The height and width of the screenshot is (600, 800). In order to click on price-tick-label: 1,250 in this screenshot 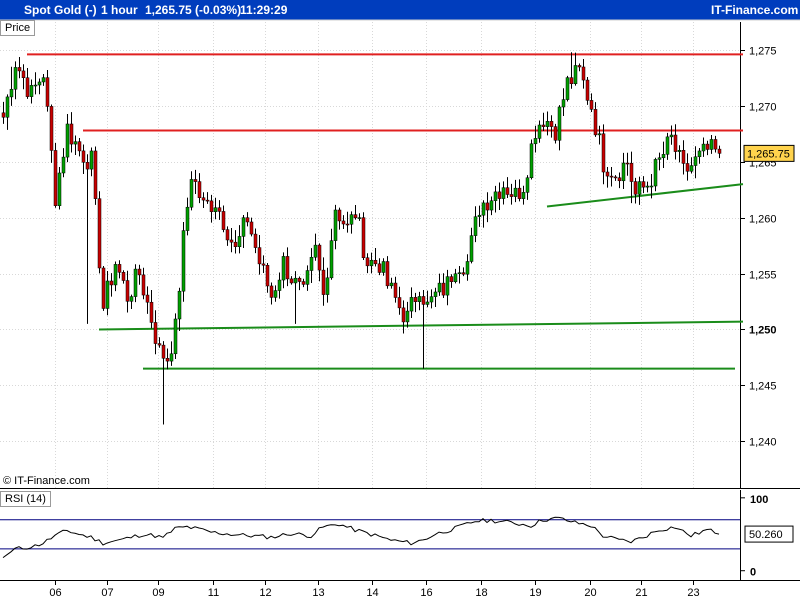, I will do `click(763, 331)`.